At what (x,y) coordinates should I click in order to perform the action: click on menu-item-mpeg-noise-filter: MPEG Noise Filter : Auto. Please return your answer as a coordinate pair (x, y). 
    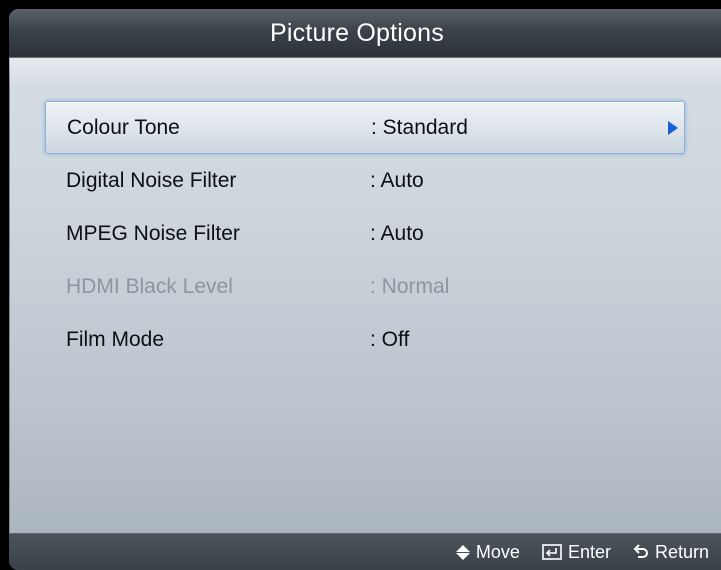
    Looking at the image, I should click on (365, 233).